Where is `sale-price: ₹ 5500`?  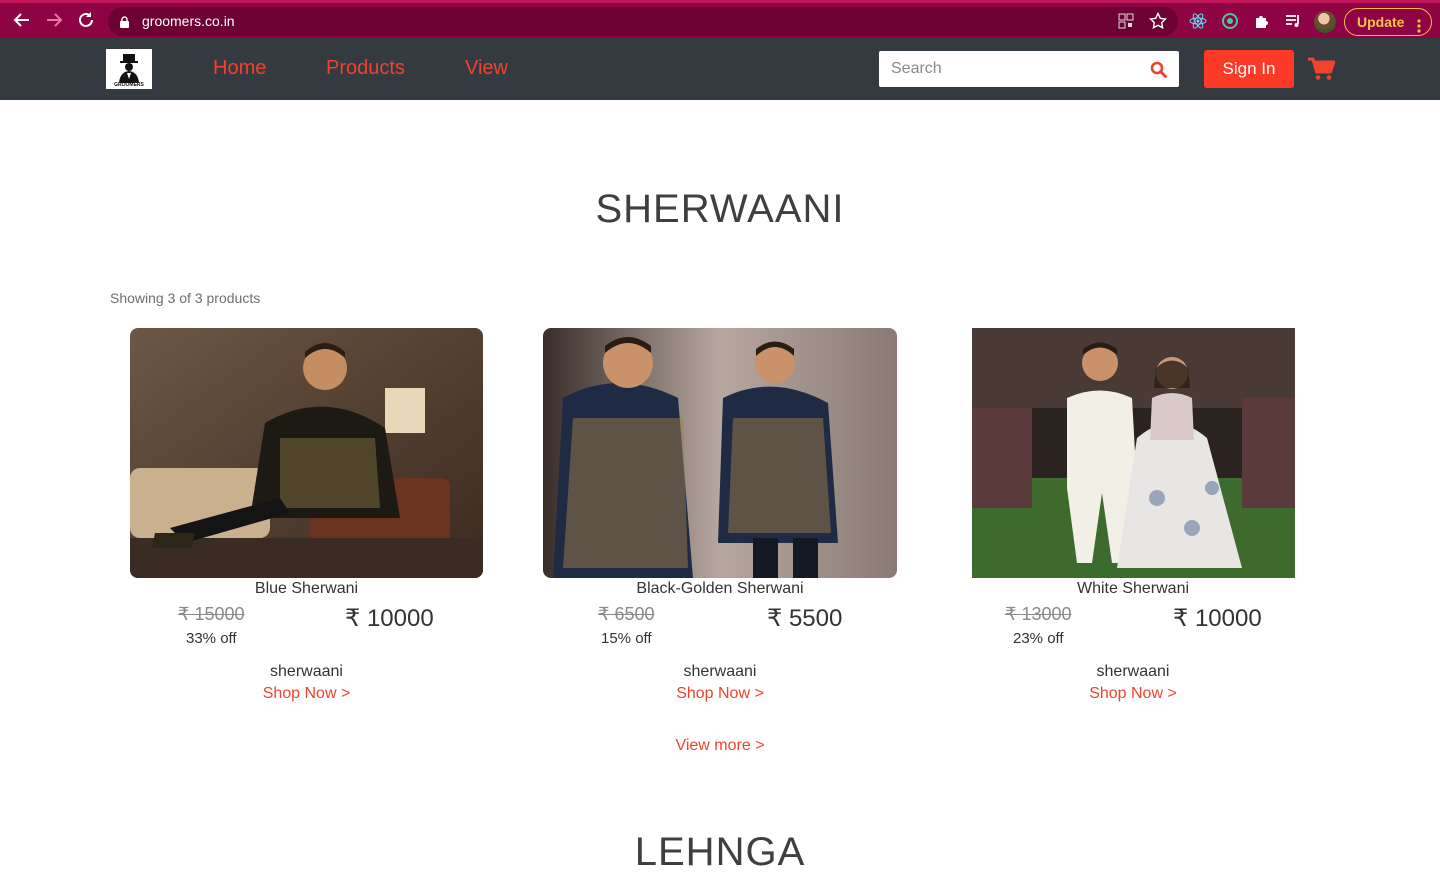 sale-price: ₹ 5500 is located at coordinates (805, 618).